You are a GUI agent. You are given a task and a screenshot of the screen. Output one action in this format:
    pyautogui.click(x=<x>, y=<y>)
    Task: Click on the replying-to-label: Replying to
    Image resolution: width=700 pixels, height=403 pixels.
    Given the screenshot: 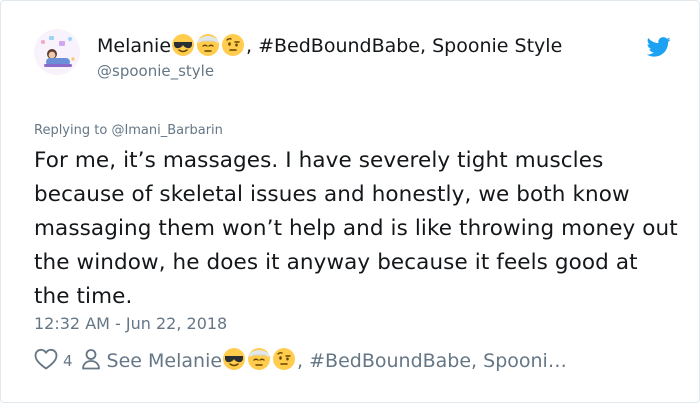 What is the action you would take?
    pyautogui.click(x=73, y=130)
    